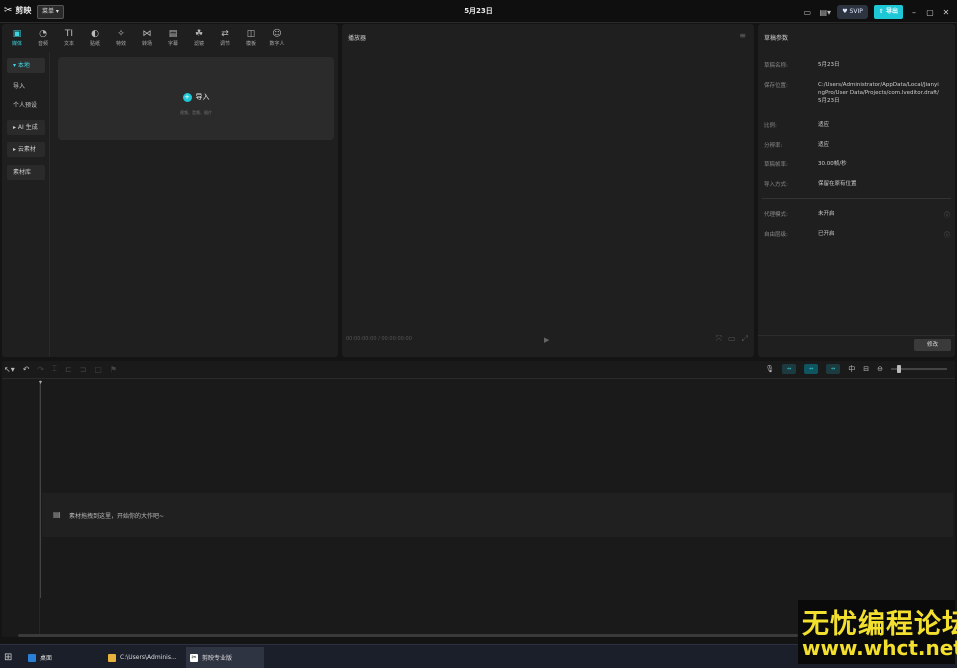  Describe the element at coordinates (17, 33) in the screenshot. I see `media-icon: ▣` at that location.